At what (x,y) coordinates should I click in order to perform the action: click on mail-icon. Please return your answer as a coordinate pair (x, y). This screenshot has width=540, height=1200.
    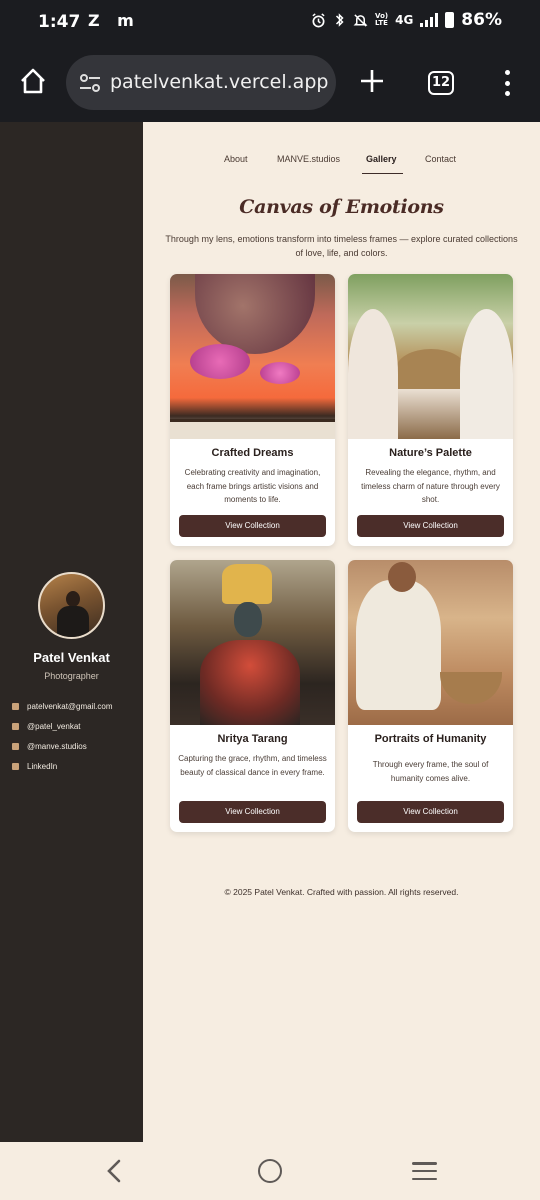
    Looking at the image, I should click on (15, 706).